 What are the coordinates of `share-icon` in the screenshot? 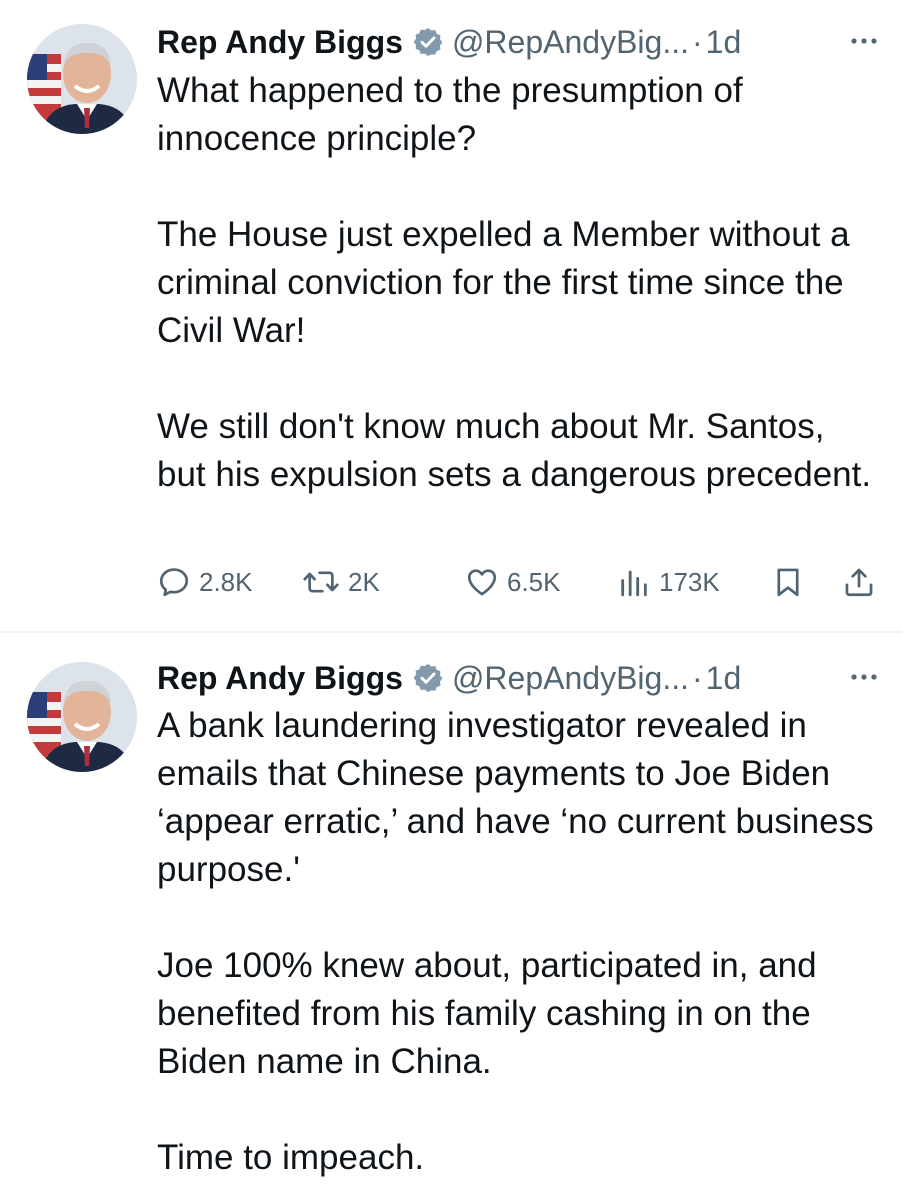 It's located at (859, 582).